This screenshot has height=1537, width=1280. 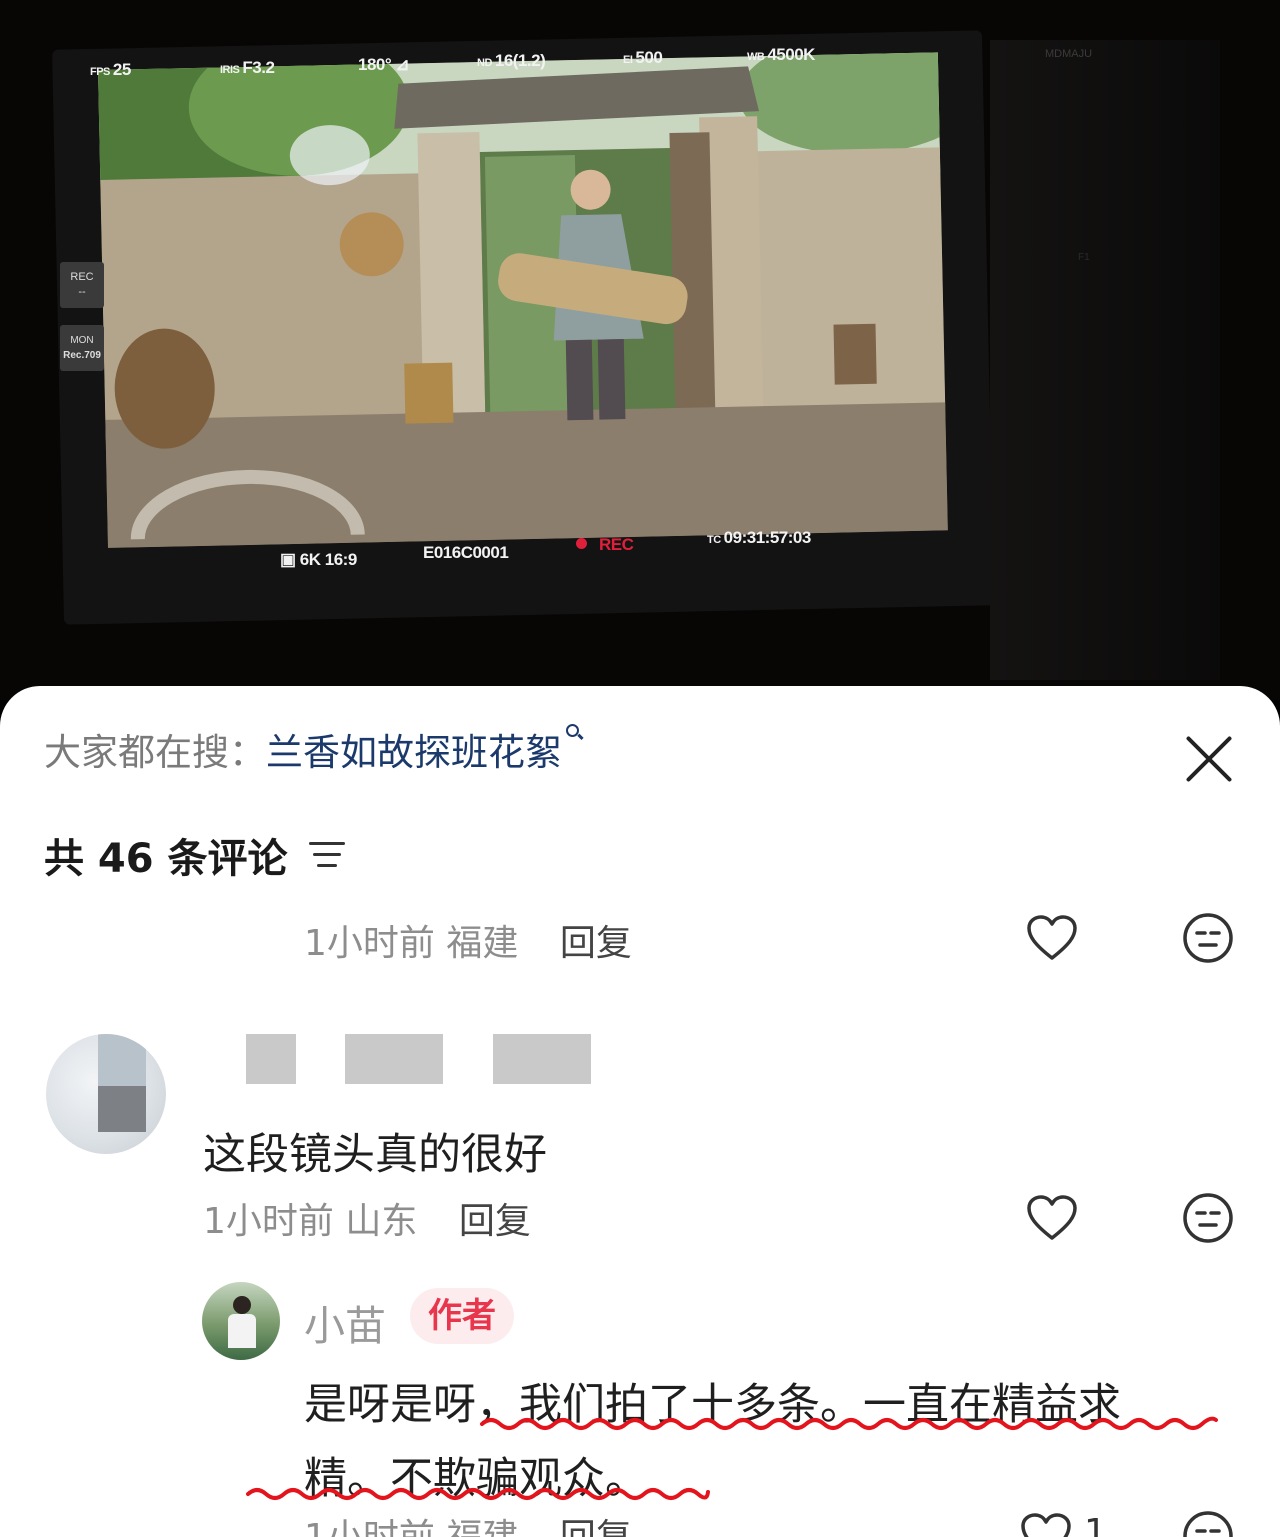 I want to click on trending-search-prefix: 大家都在搜：, so click(x=155, y=752).